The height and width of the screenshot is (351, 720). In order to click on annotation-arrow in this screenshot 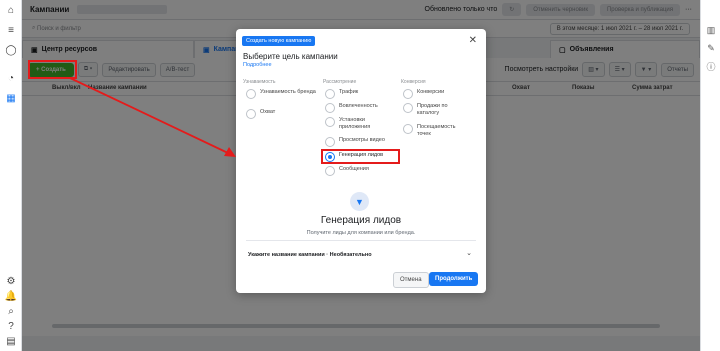, I will do `click(152, 117)`.